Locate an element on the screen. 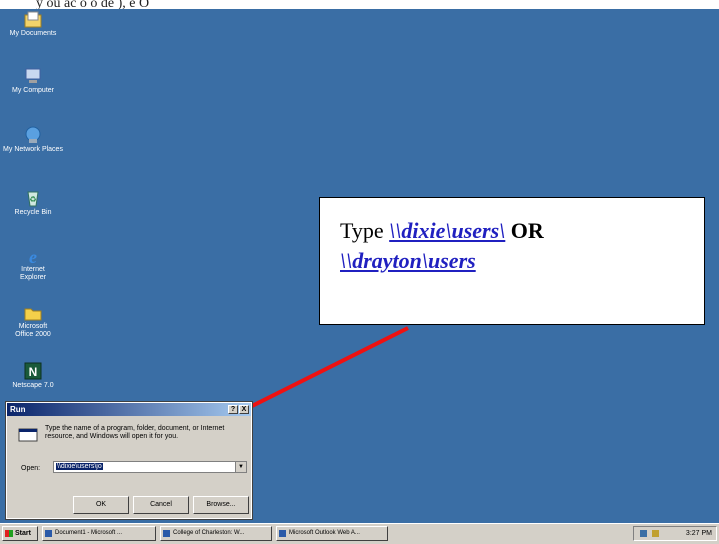 This screenshot has height=544, width=719. desktop-icon-internet-explorer: e Internet Explorer is located at coordinates (33, 264).